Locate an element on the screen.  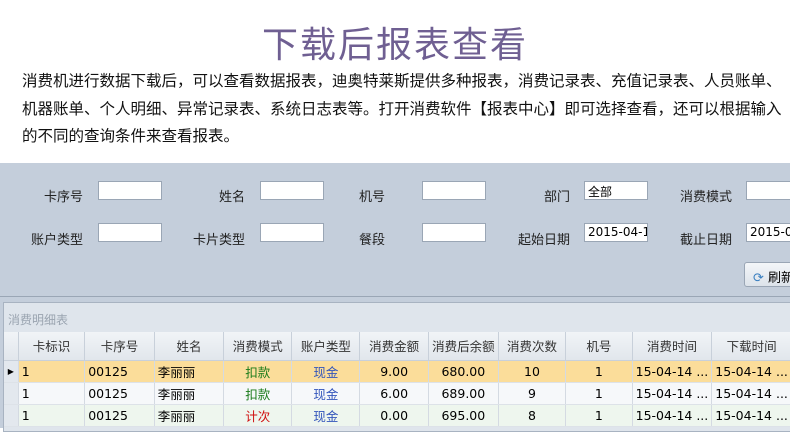
refresh-icon: ⟳ is located at coordinates (758, 278).